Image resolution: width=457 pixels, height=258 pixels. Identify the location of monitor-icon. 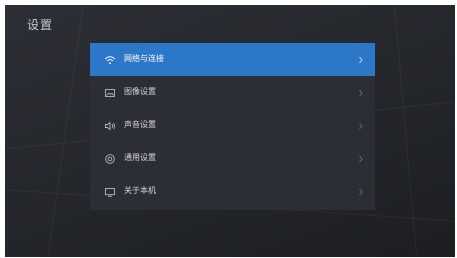
(110, 192).